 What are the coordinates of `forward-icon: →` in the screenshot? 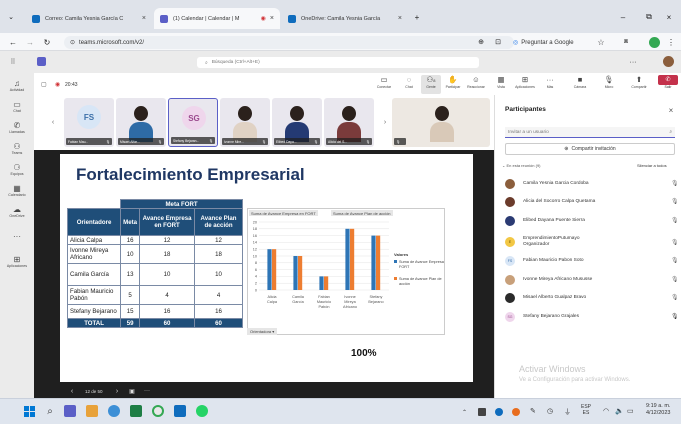 It's located at (30, 42).